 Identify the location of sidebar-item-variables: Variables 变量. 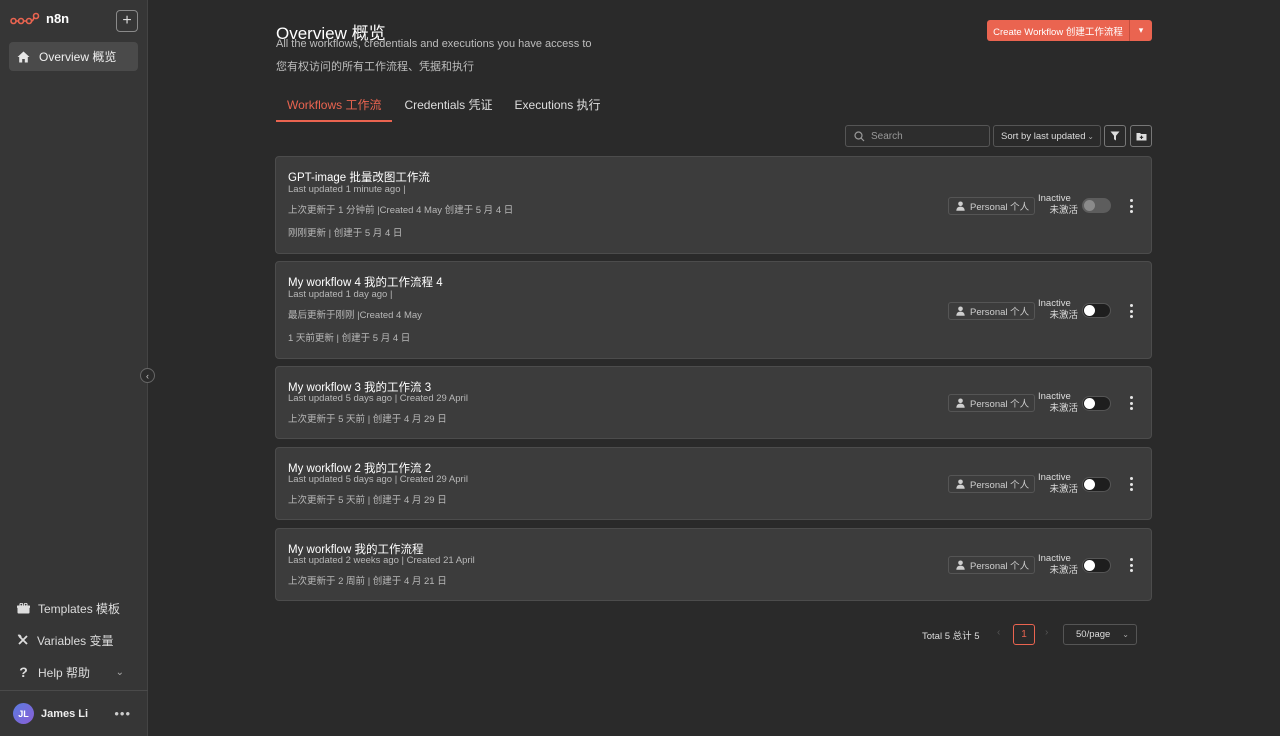
(74, 640).